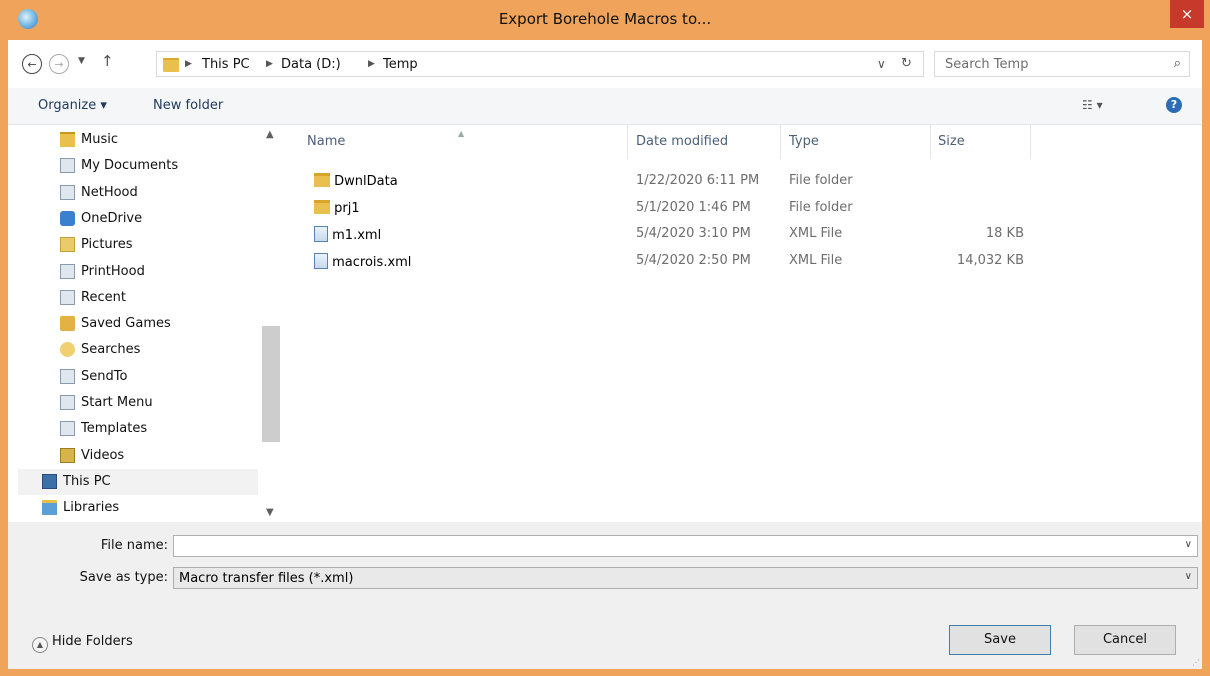 This screenshot has height=676, width=1210. What do you see at coordinates (271, 323) in the screenshot?
I see `nav-scrollbar: ▲ ▼` at bounding box center [271, 323].